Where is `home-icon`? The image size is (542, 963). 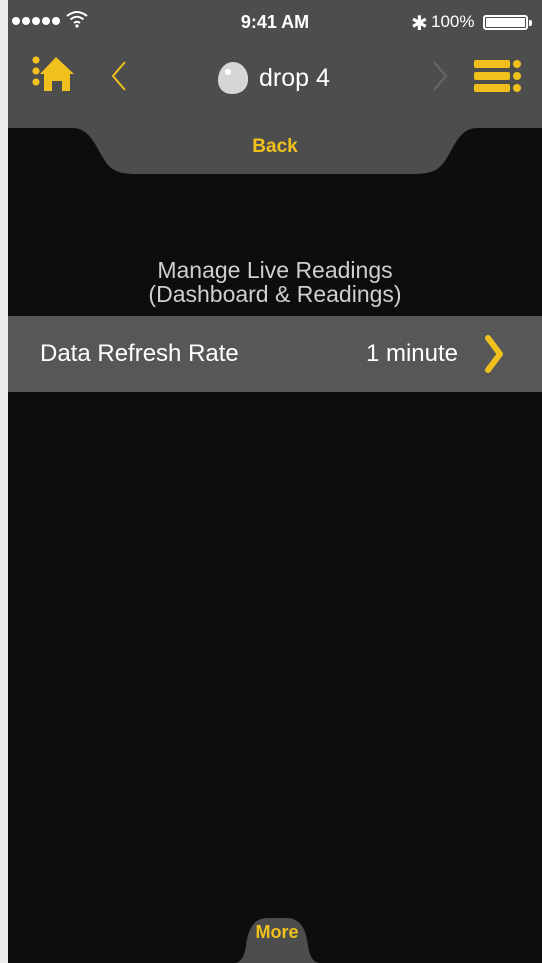
home-icon is located at coordinates (54, 76).